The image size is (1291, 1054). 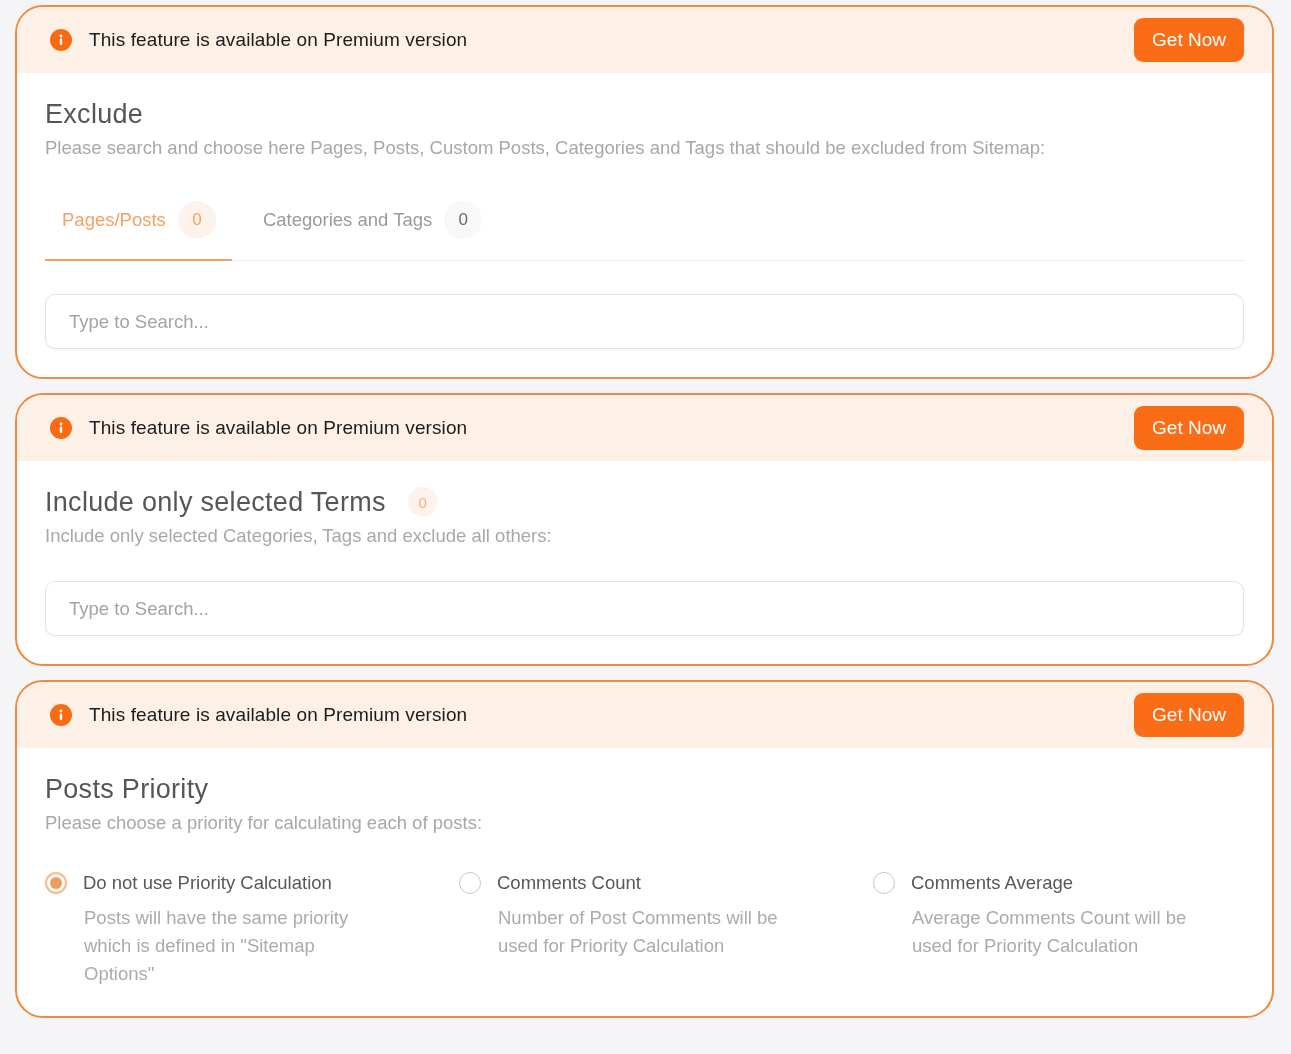 What do you see at coordinates (1050, 932) in the screenshot?
I see `option-description: Average Comments Count will be used for Priority Calculation` at bounding box center [1050, 932].